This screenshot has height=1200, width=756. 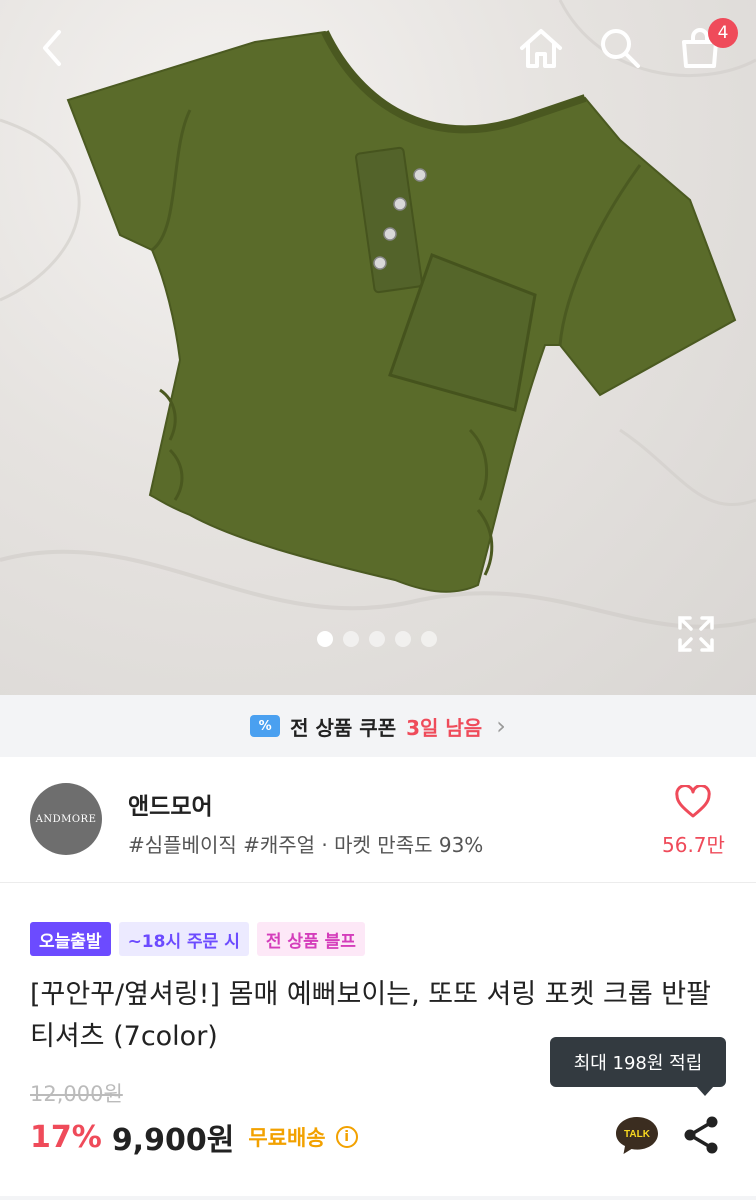 I want to click on cart-count-badge: 4, so click(x=723, y=33).